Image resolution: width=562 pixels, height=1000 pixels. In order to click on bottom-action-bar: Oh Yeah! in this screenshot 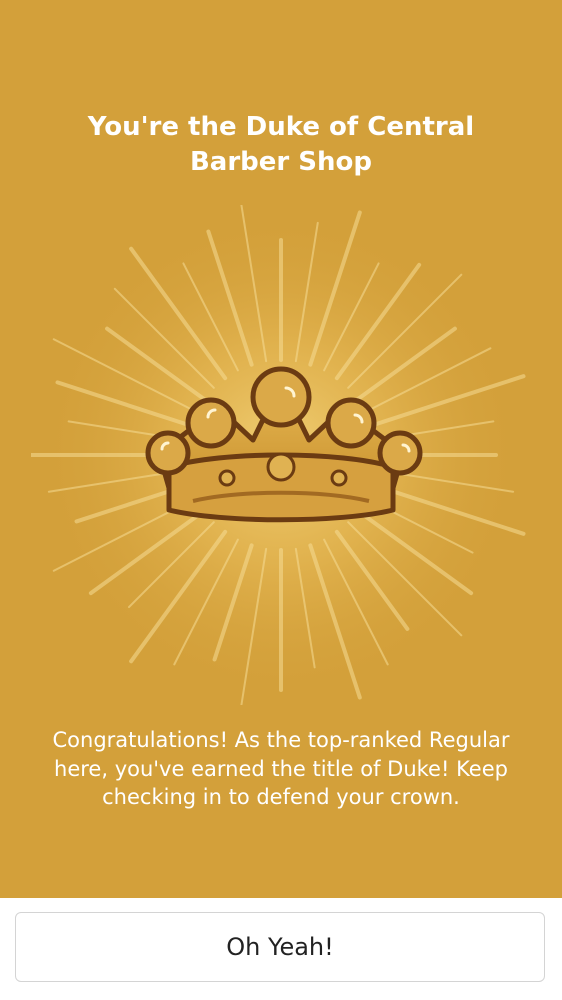, I will do `click(281, 949)`.